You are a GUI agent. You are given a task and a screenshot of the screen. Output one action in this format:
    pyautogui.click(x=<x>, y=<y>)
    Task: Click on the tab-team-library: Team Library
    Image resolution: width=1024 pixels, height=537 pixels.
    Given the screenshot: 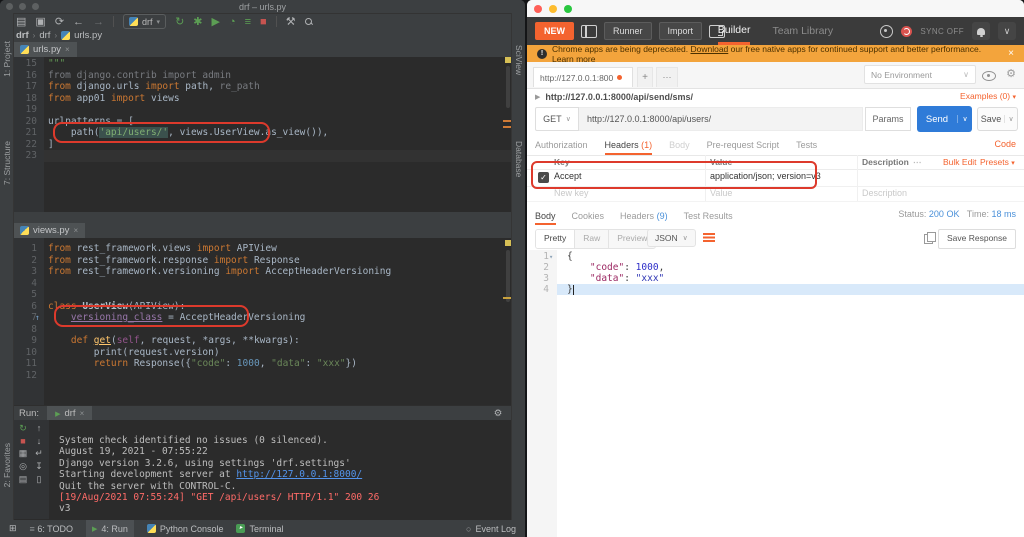 What is the action you would take?
    pyautogui.click(x=802, y=31)
    